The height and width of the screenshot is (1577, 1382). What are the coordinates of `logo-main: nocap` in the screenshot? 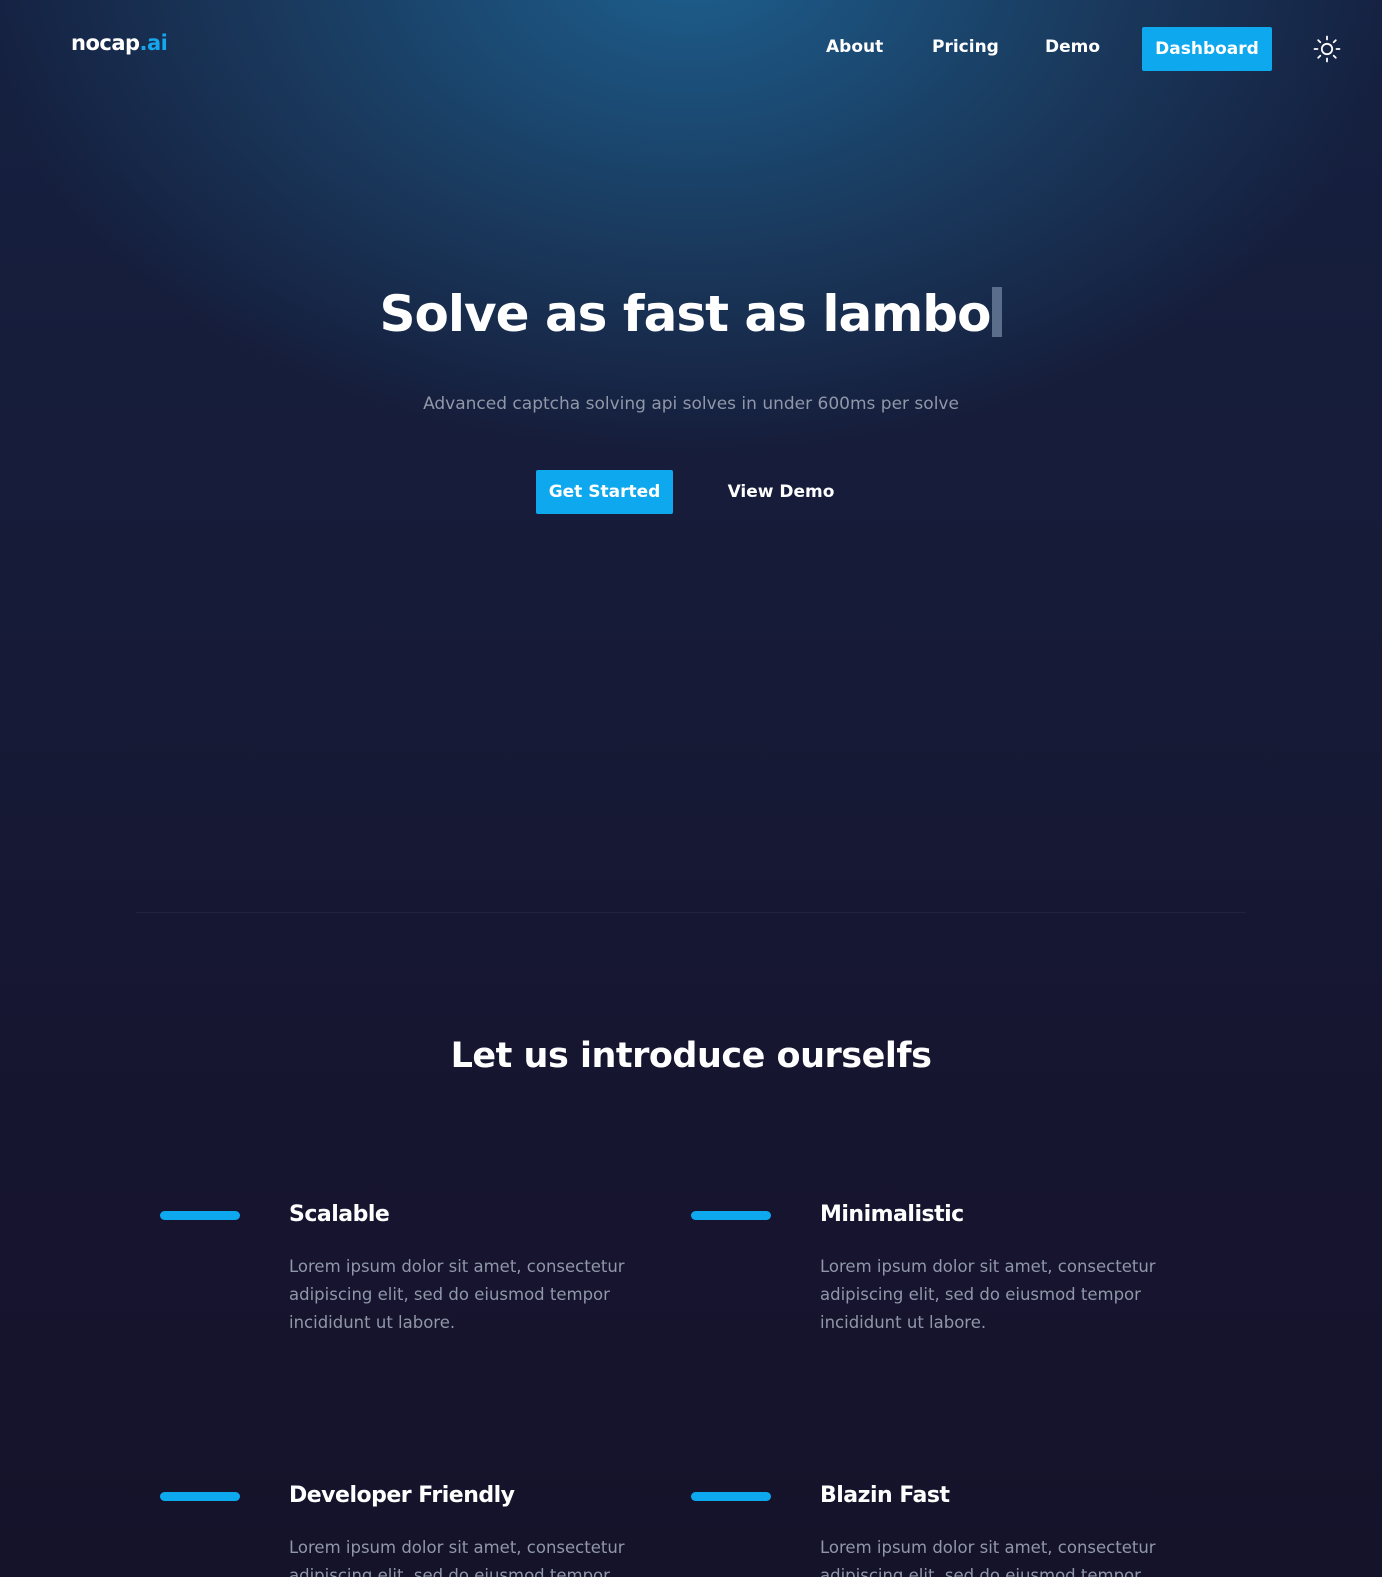 It's located at (105, 43).